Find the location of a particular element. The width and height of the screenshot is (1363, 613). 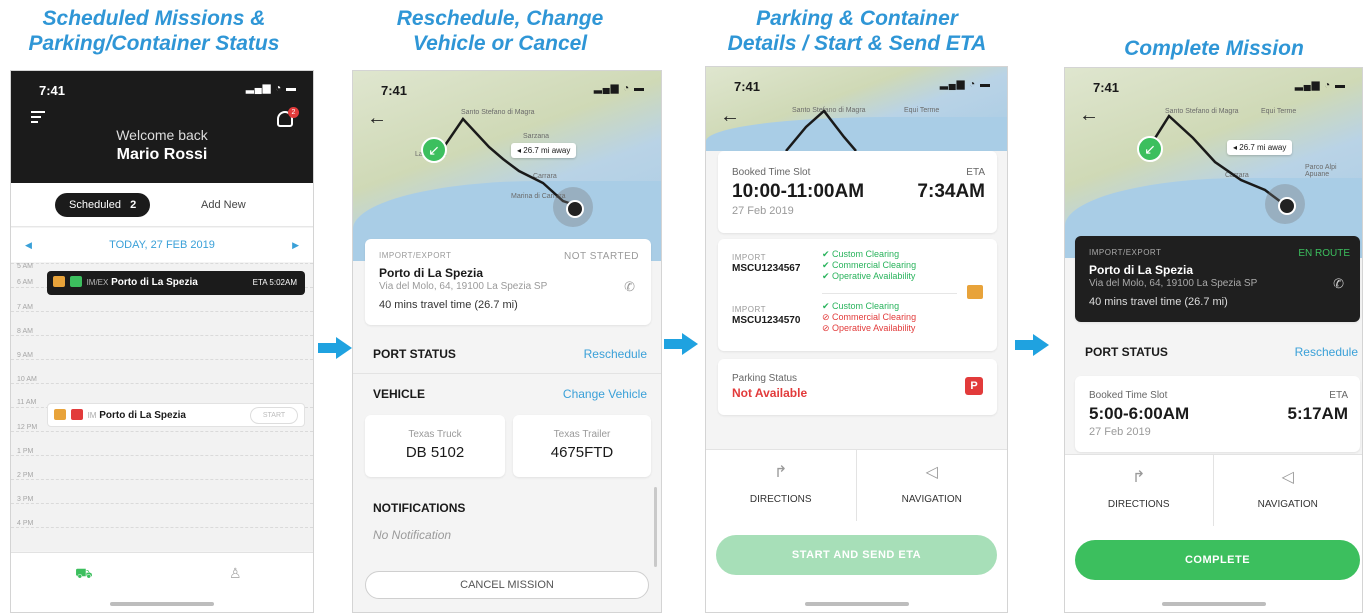

truck-card: Texas Truck DB 5102 is located at coordinates (435, 446).